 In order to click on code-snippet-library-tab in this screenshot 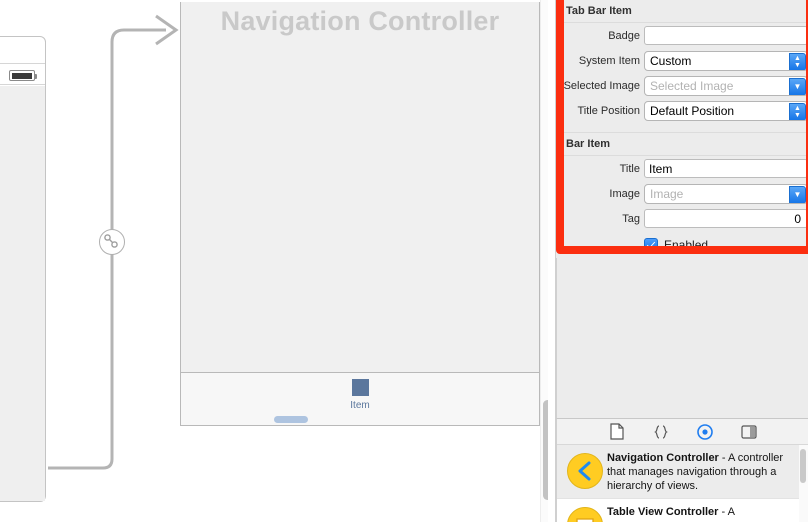, I will do `click(661, 432)`.